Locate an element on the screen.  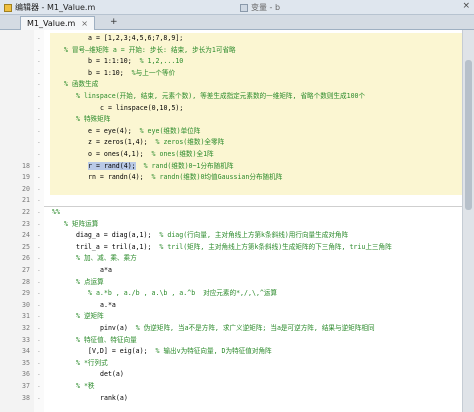
variable-panel-title-group: 变量 - b is located at coordinates (260, 7).